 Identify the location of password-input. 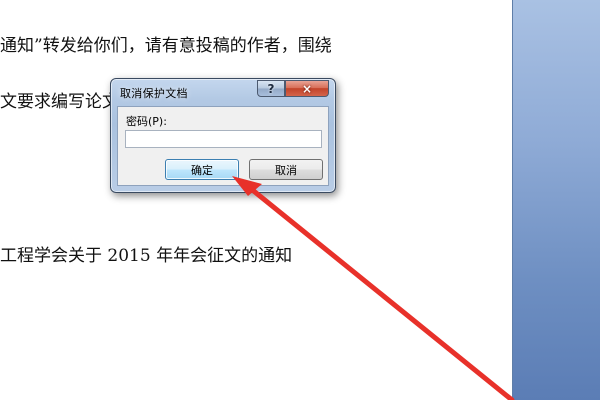
(223, 139).